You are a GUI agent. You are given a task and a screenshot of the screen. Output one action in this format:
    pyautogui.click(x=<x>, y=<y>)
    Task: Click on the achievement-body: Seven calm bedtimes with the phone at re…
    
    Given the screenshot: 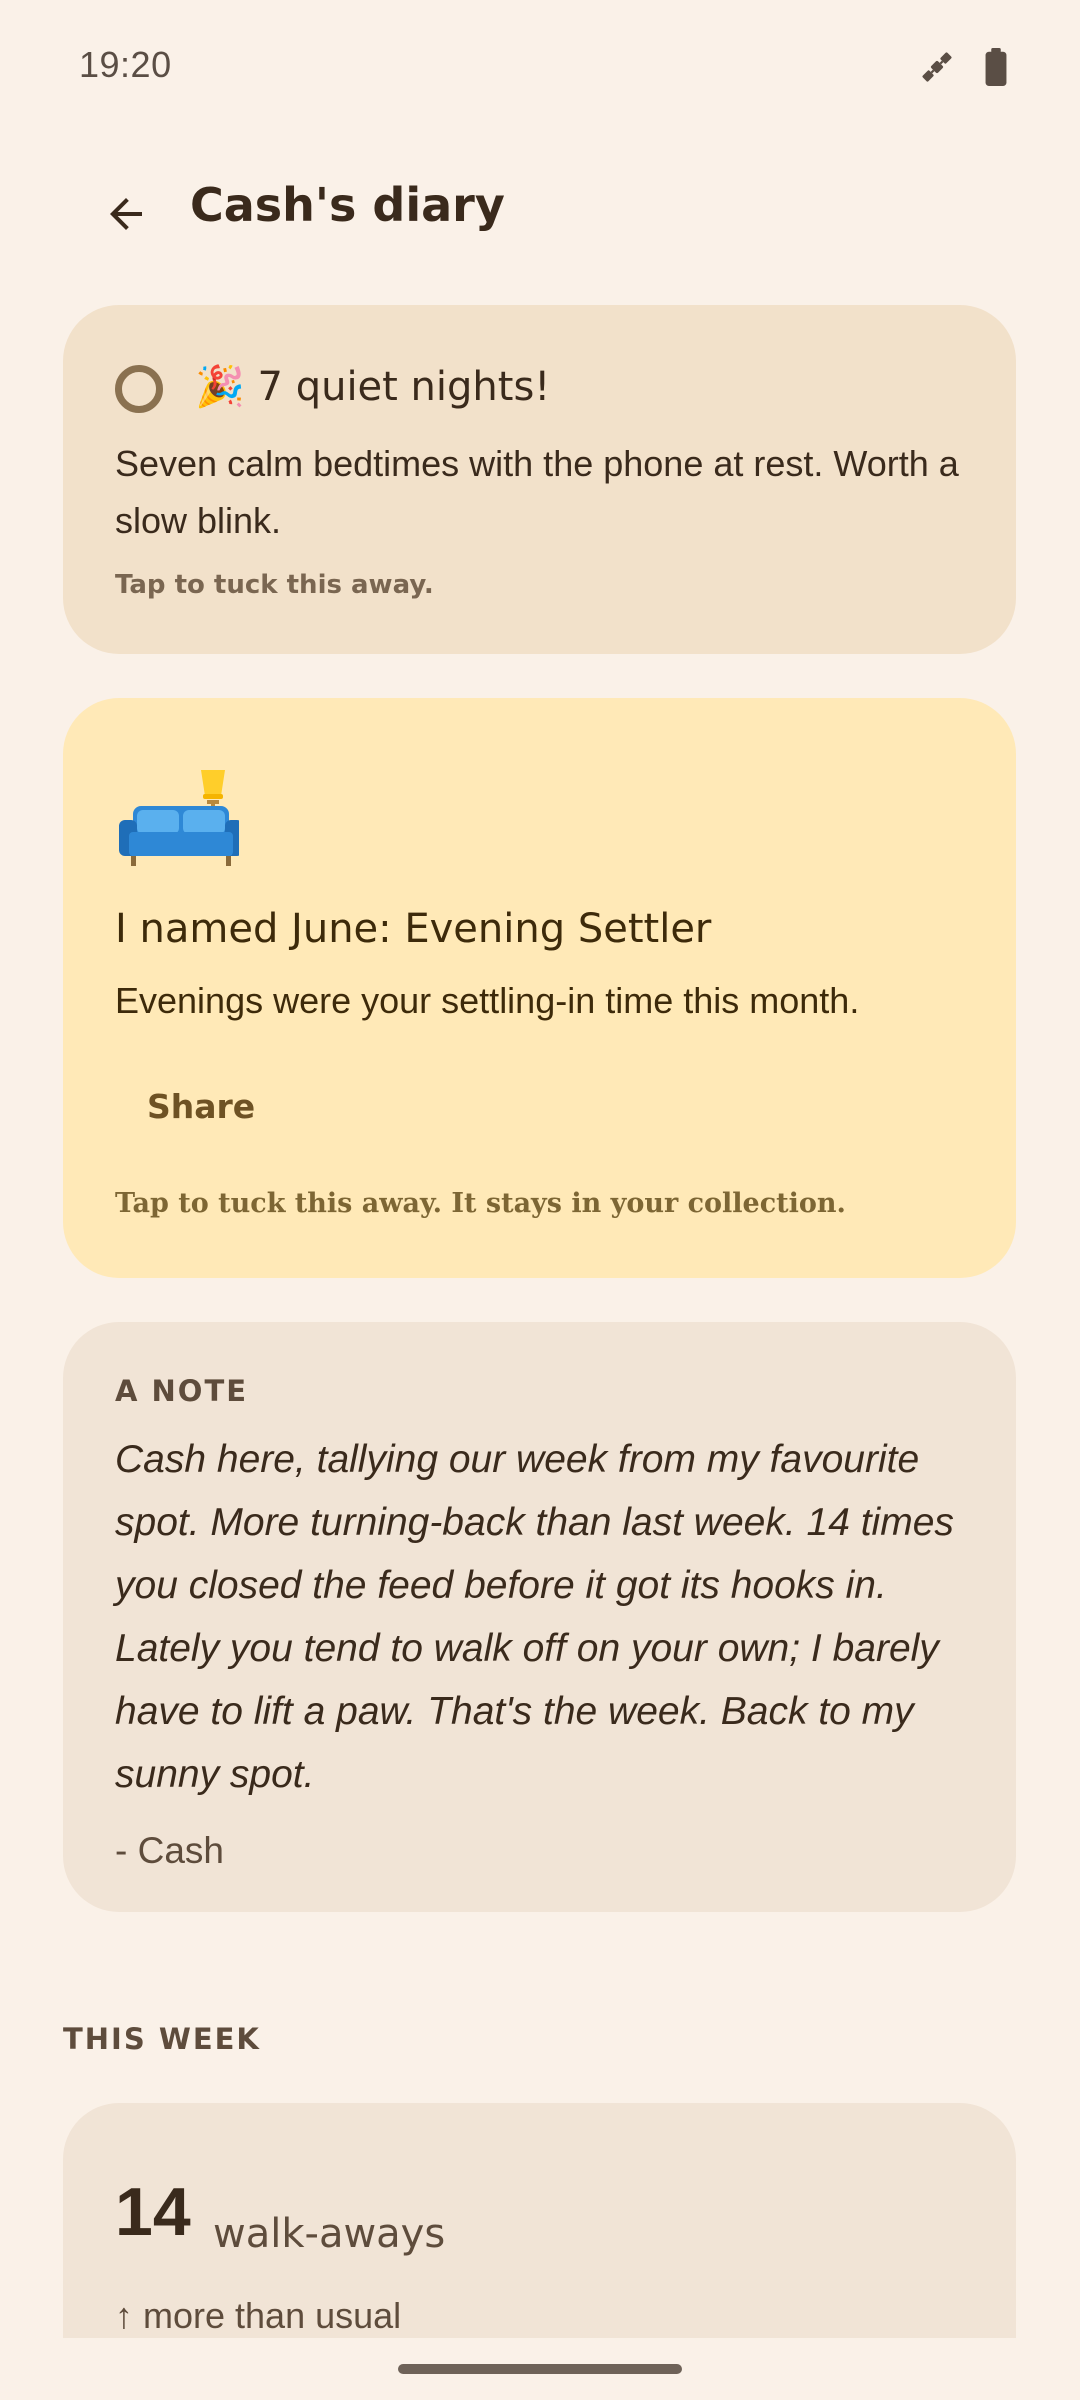 What is the action you would take?
    pyautogui.click(x=537, y=492)
    